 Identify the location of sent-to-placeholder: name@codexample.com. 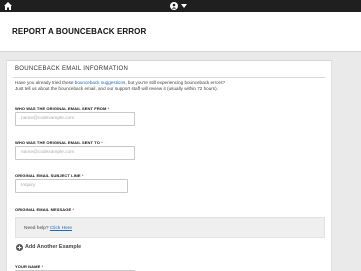
(48, 152).